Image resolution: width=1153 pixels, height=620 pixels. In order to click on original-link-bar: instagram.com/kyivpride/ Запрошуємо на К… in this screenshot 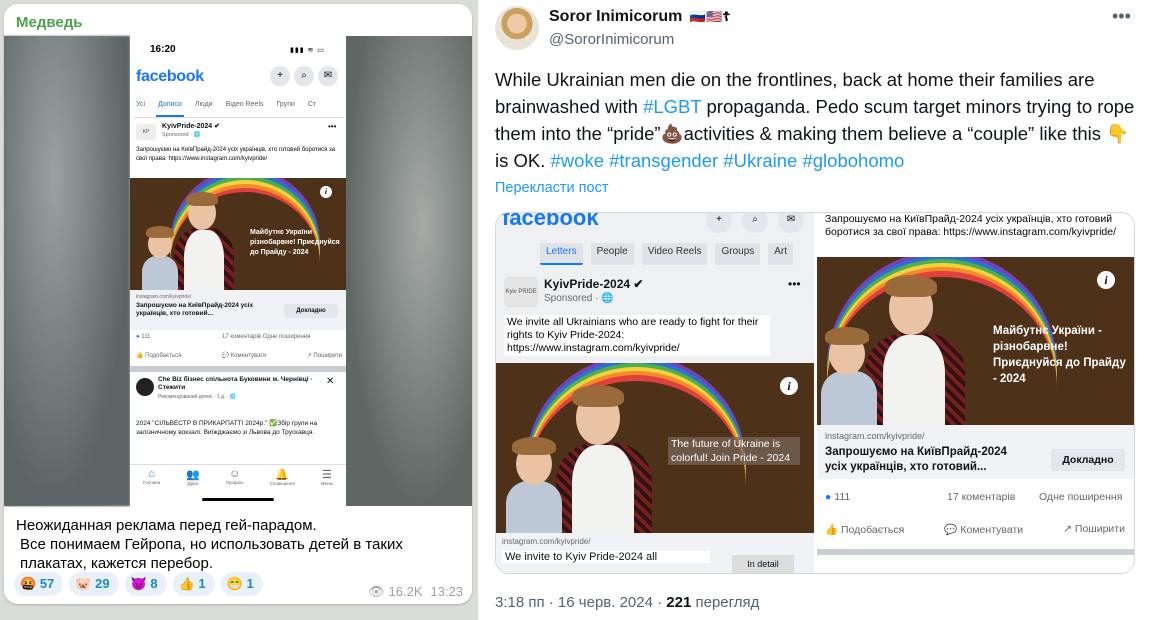, I will do `click(975, 452)`.